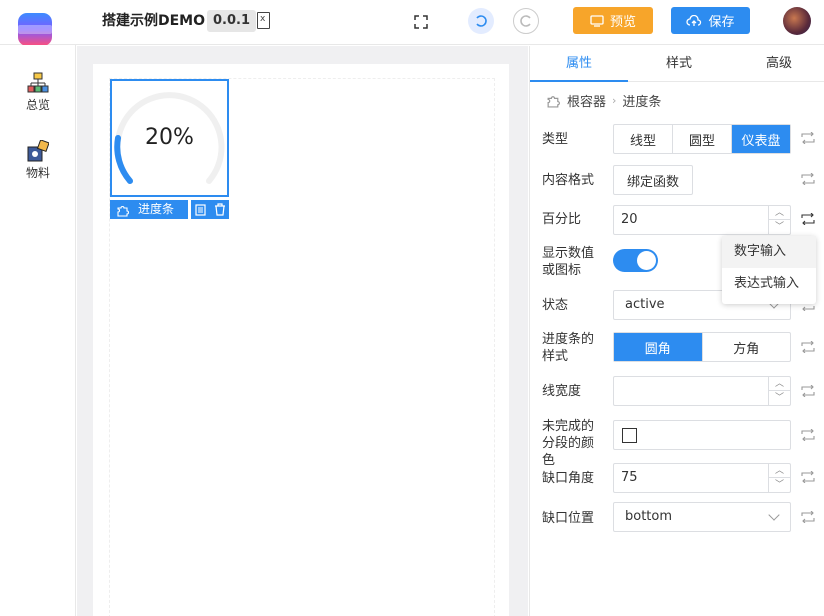  What do you see at coordinates (614, 100) in the screenshot?
I see `chevron-right-icon: ›` at bounding box center [614, 100].